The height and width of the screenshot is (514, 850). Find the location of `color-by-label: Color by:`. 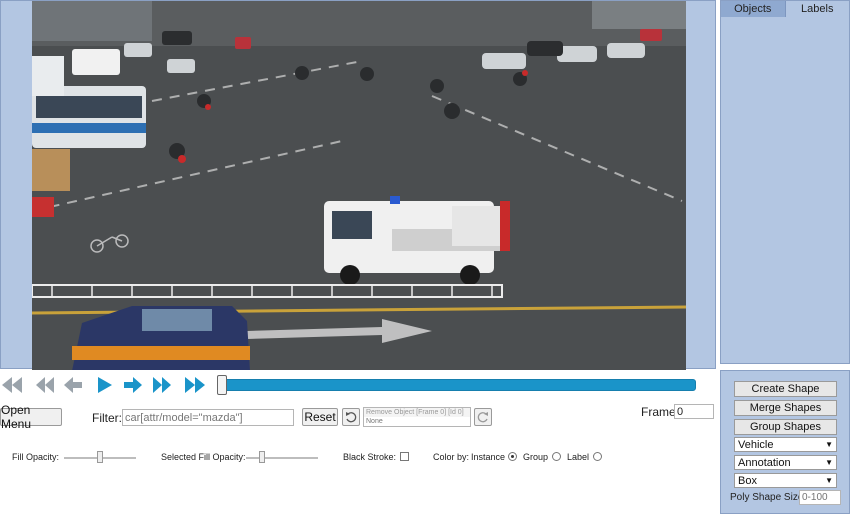

color-by-label: Color by: is located at coordinates (451, 457).